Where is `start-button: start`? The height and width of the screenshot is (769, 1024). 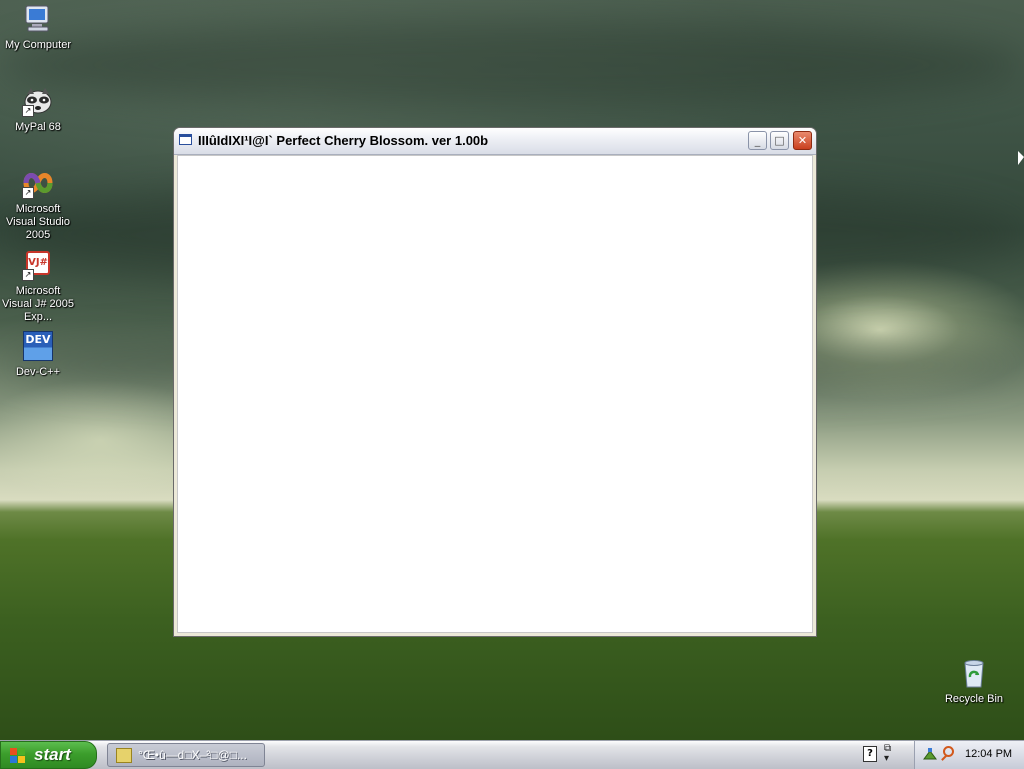 start-button: start is located at coordinates (48, 755).